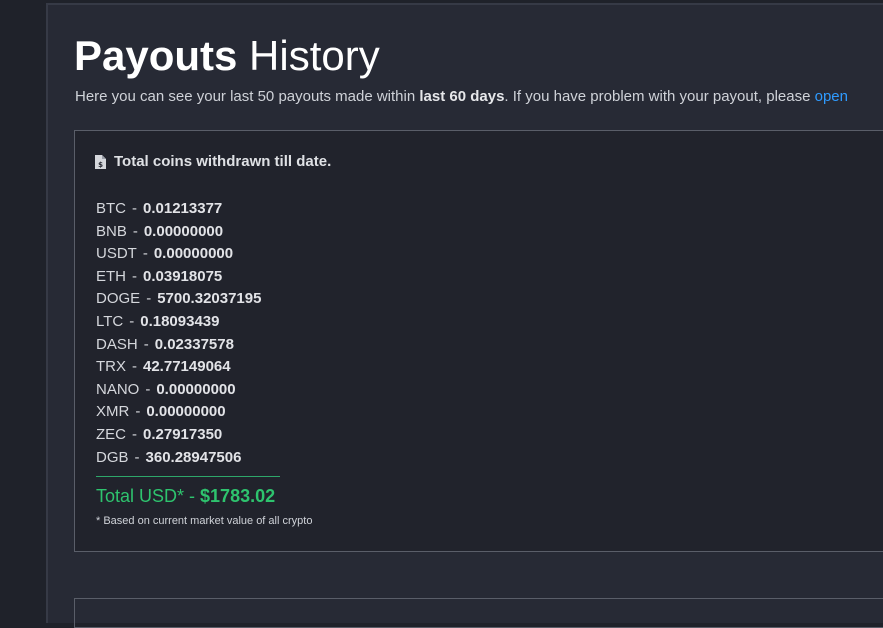  Describe the element at coordinates (183, 208) in the screenshot. I see `coin-amount: 0.01213377` at that location.